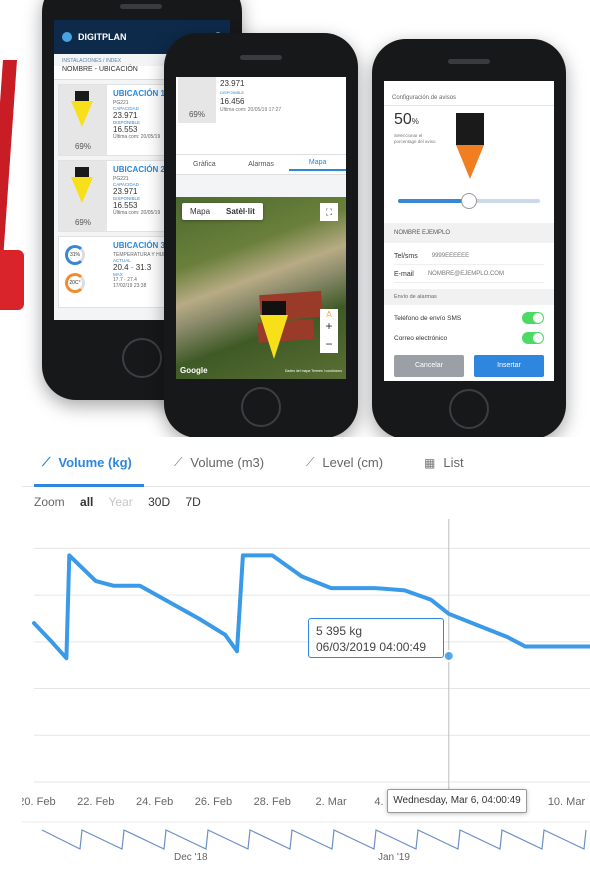 Image resolution: width=590 pixels, height=872 pixels. I want to click on map-mode-map: Mapa, so click(200, 211).